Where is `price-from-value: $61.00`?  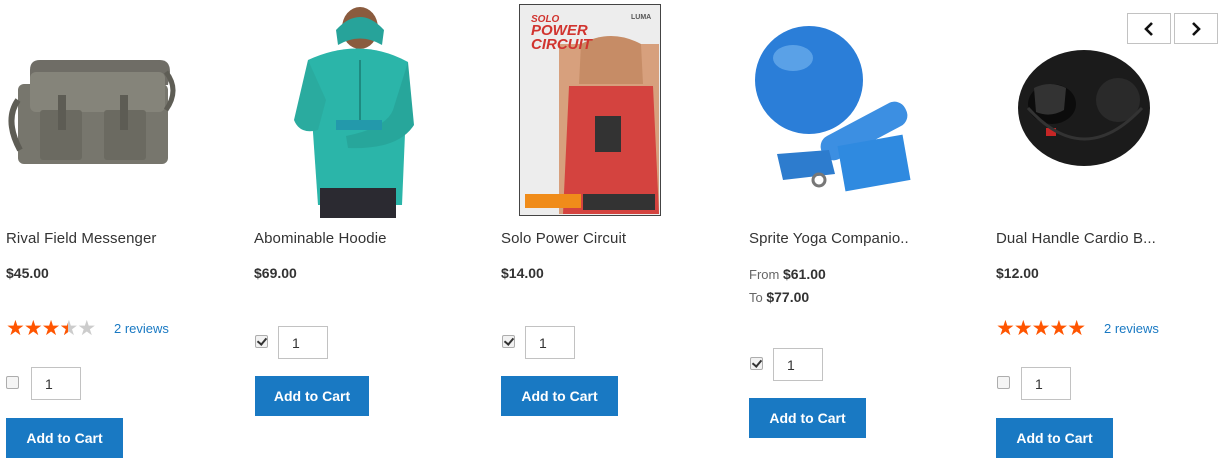 price-from-value: $61.00 is located at coordinates (804, 274).